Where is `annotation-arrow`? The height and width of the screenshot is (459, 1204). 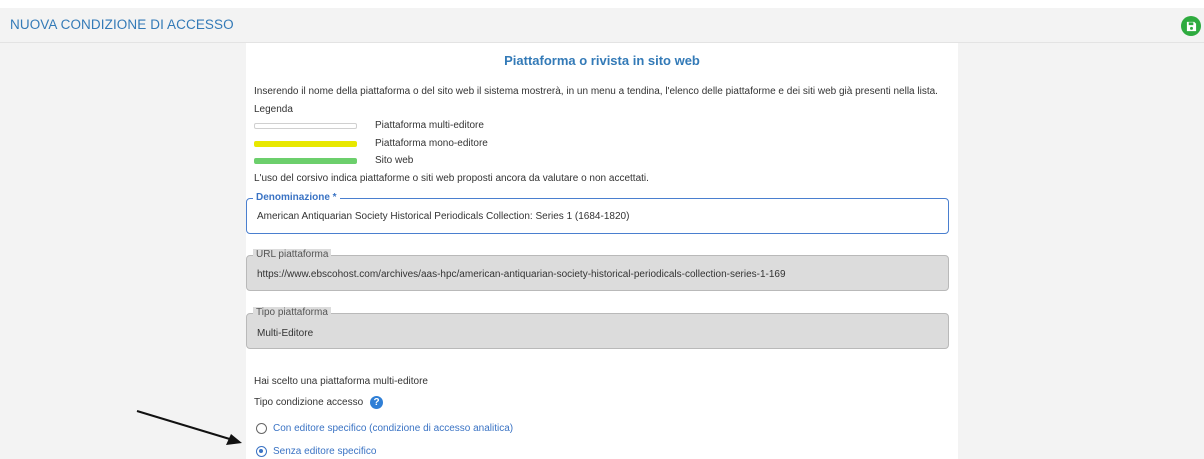
annotation-arrow is located at coordinates (189, 427).